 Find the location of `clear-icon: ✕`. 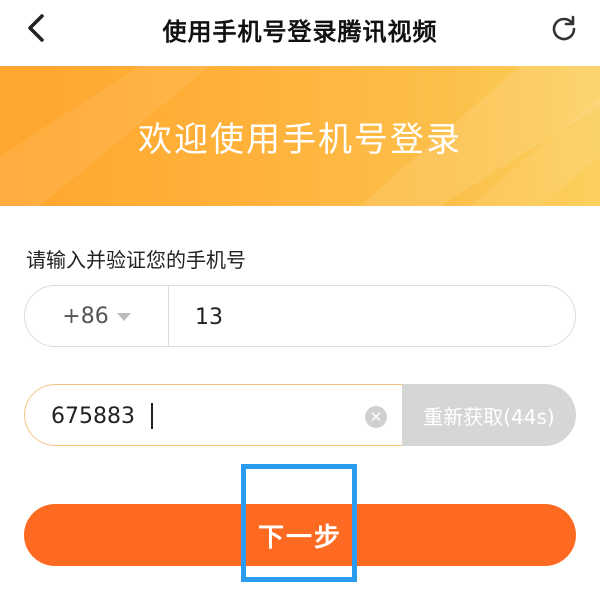

clear-icon: ✕ is located at coordinates (376, 417).